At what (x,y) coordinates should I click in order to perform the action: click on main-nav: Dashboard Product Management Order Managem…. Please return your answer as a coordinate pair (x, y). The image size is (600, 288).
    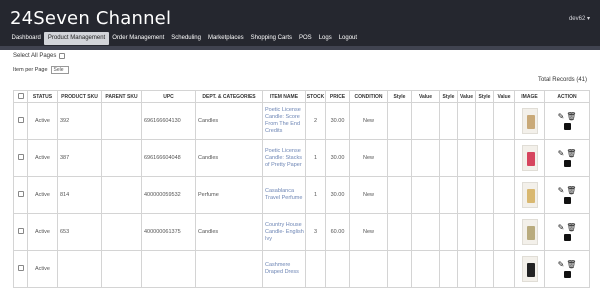
    Looking at the image, I should click on (184, 38).